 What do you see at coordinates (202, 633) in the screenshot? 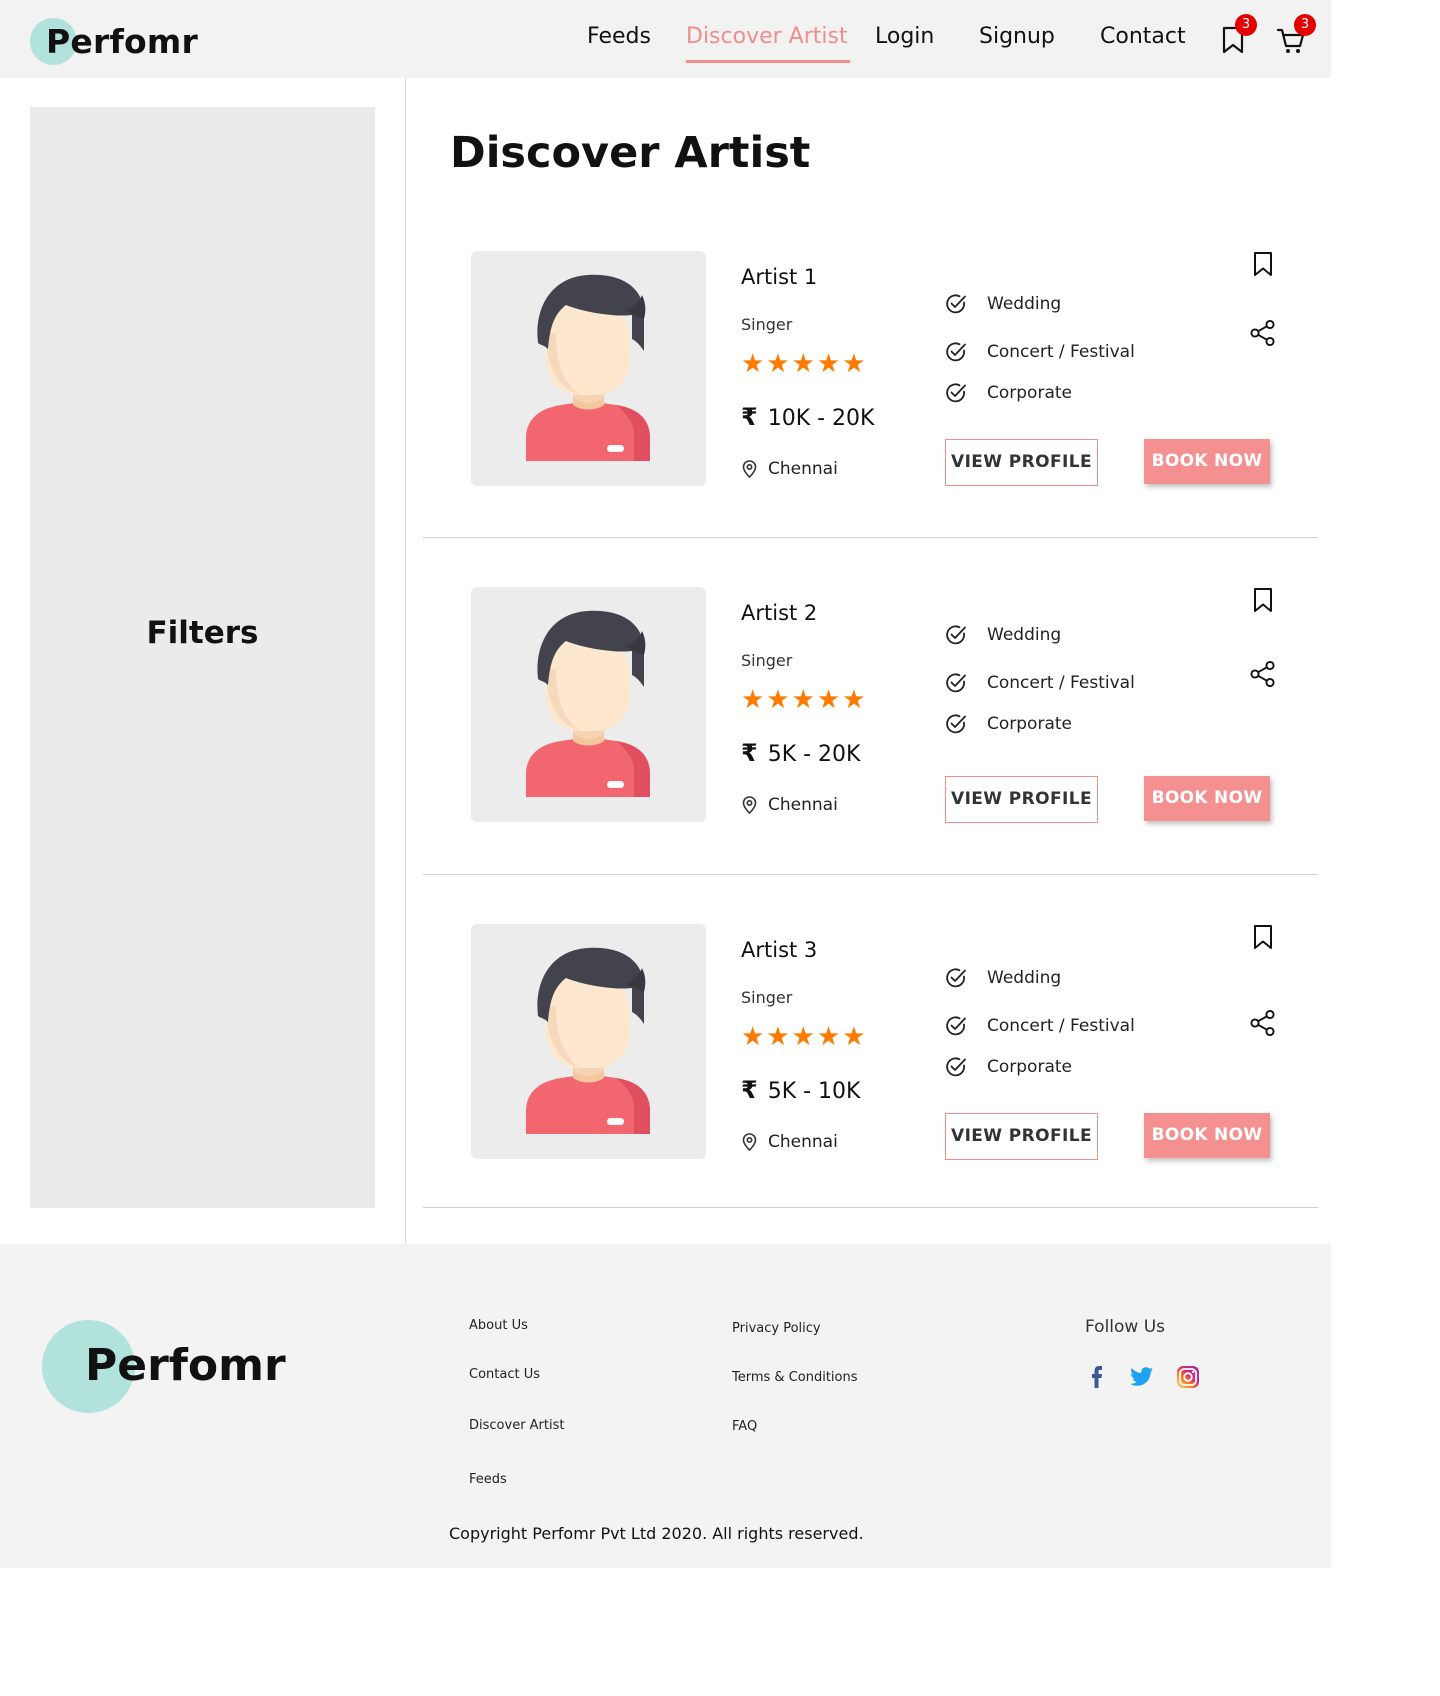
I see `filters-title: Filters` at bounding box center [202, 633].